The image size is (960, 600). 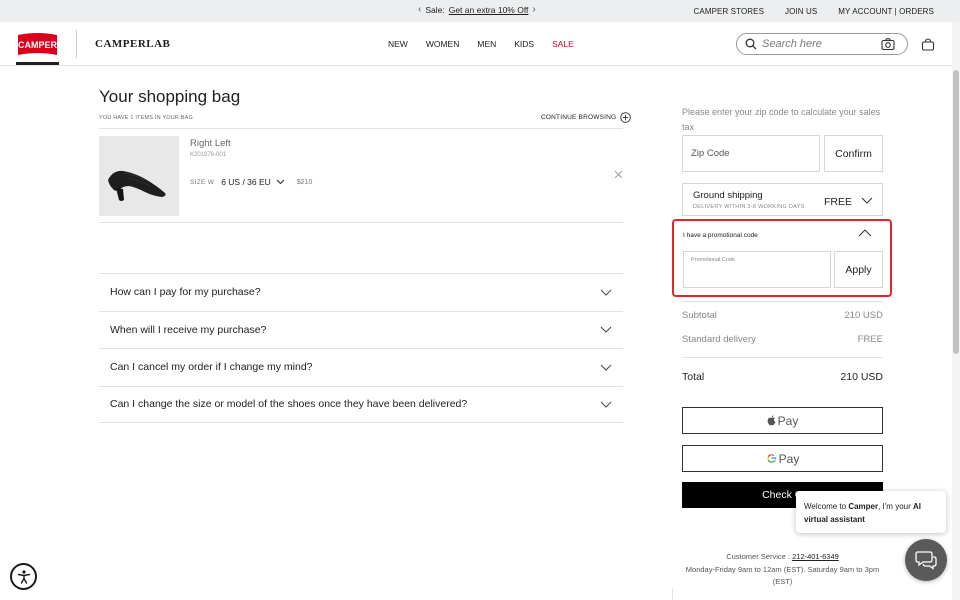 I want to click on camper-stores-link: CAMPER STORES, so click(x=729, y=11).